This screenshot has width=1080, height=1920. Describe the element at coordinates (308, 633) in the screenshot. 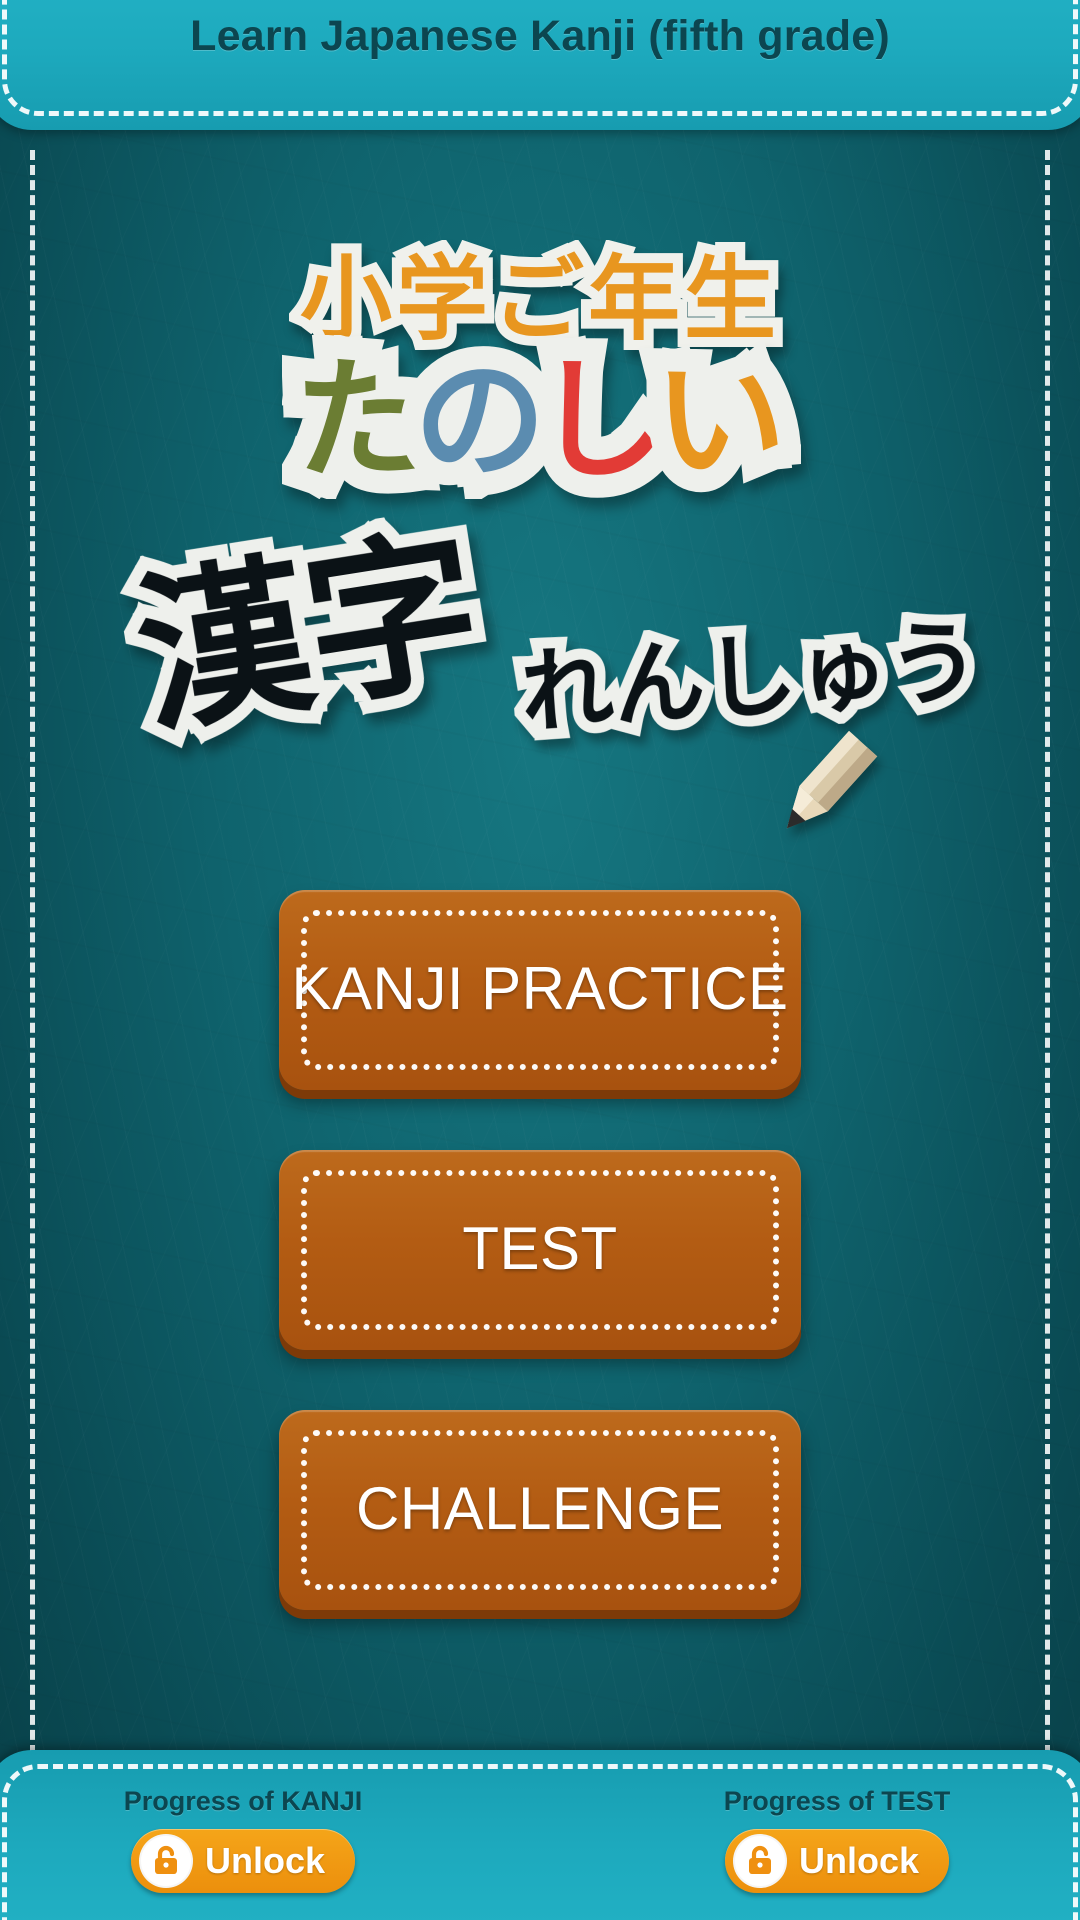

I see `logo-kanji-text: 漢字` at that location.